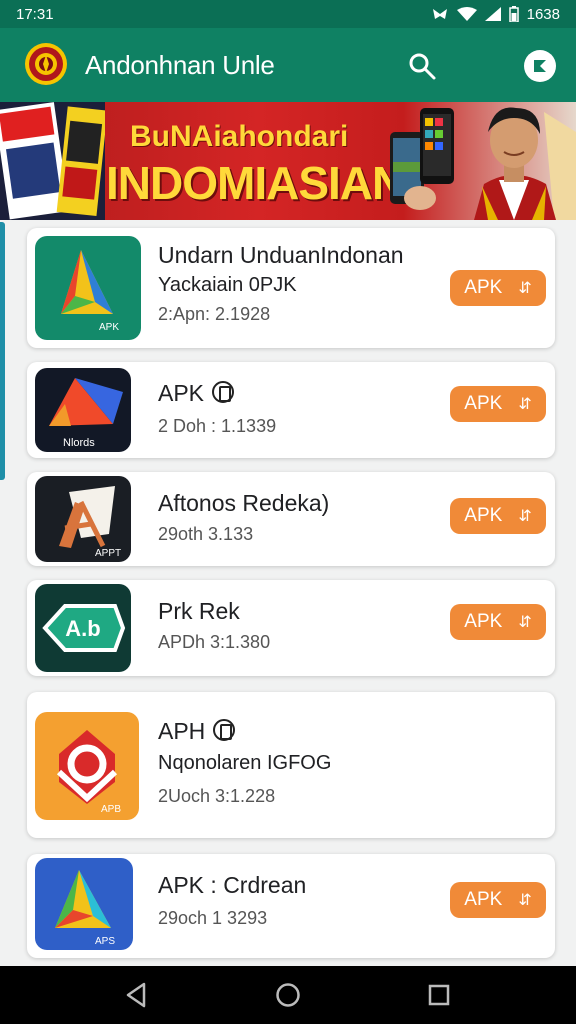  I want to click on app-card: Nlords APK 2 Doh : 1.1339 APK ⇵, so click(291, 410).